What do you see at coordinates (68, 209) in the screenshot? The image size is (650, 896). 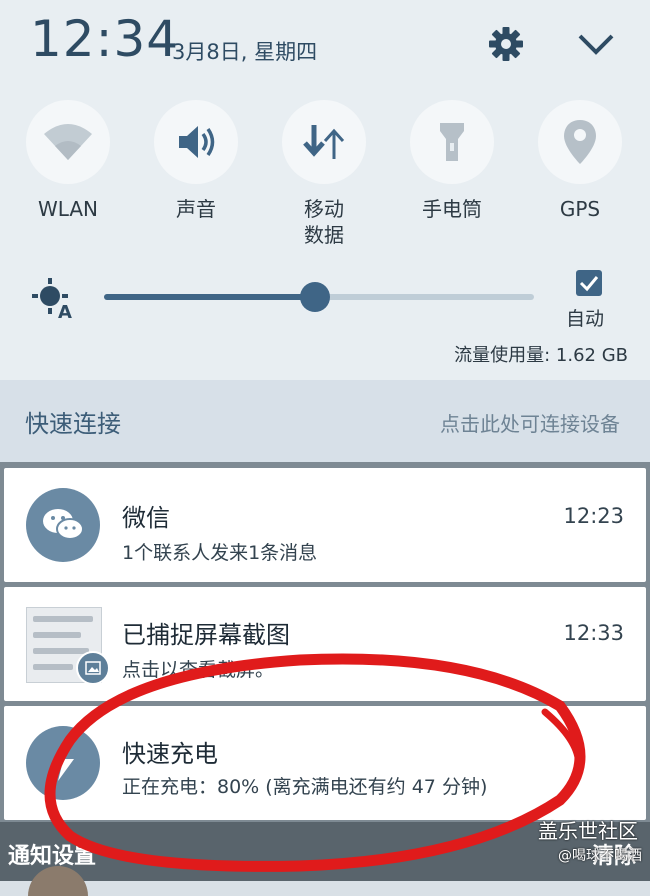 I see `tile-label: WLAN` at bounding box center [68, 209].